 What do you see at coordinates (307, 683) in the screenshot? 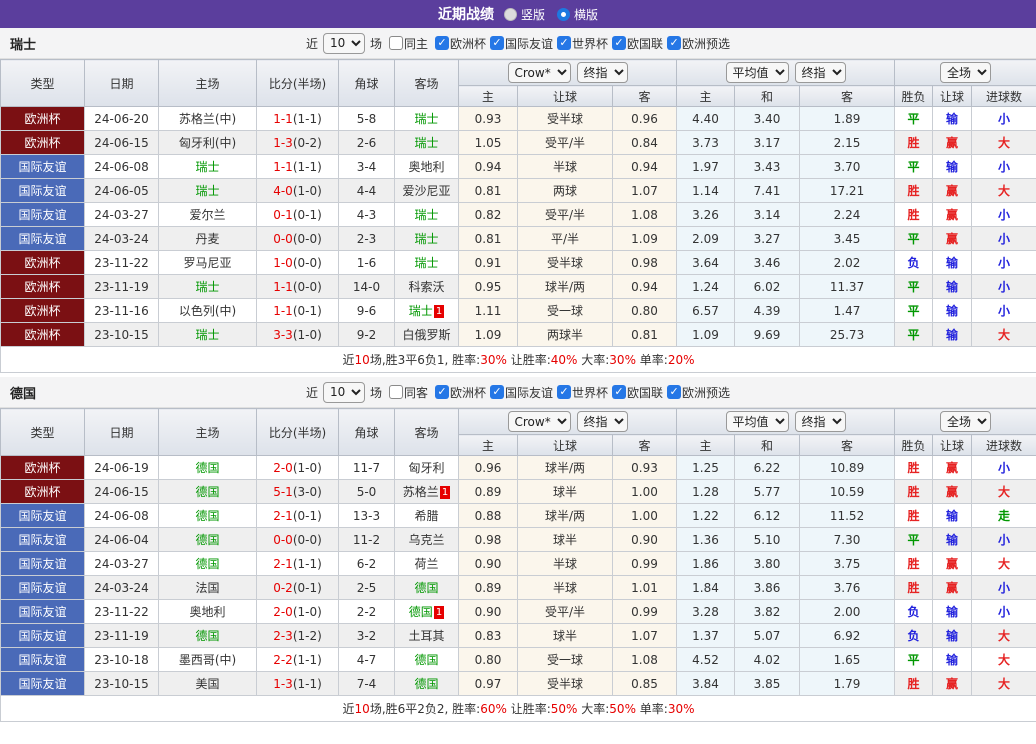
I see `half-time-score: (1-1)` at bounding box center [307, 683].